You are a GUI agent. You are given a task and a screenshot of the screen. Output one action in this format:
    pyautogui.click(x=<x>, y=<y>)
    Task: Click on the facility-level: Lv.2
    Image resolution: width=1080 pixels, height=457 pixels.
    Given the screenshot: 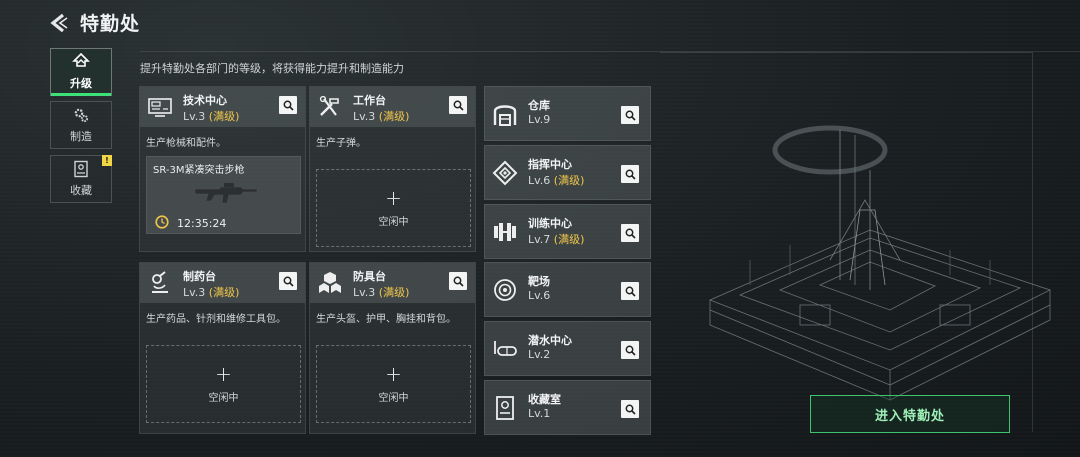 What is the action you would take?
    pyautogui.click(x=539, y=354)
    